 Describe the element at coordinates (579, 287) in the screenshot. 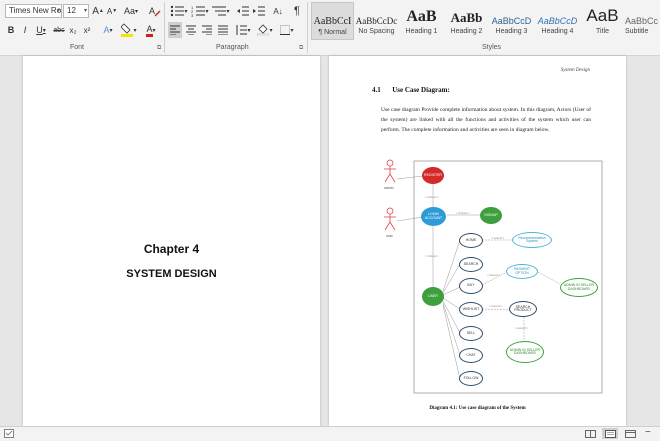

I see `use-case-seller-dashboard: ADMIN IN SELLER DASHBOARD` at that location.